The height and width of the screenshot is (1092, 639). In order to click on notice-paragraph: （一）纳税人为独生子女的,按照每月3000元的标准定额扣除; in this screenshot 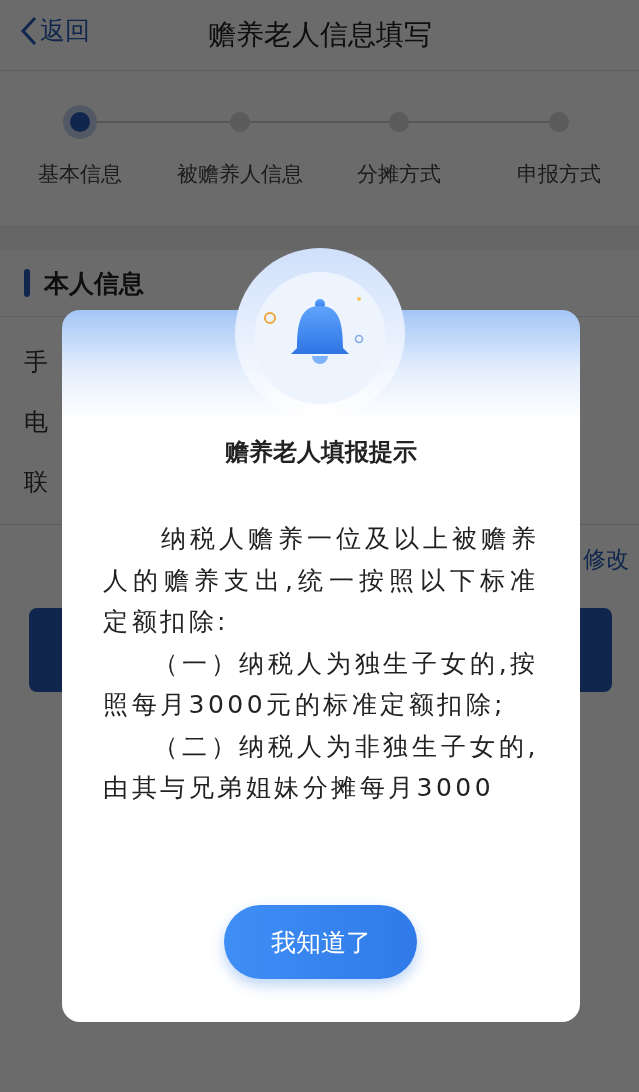, I will do `click(321, 684)`.